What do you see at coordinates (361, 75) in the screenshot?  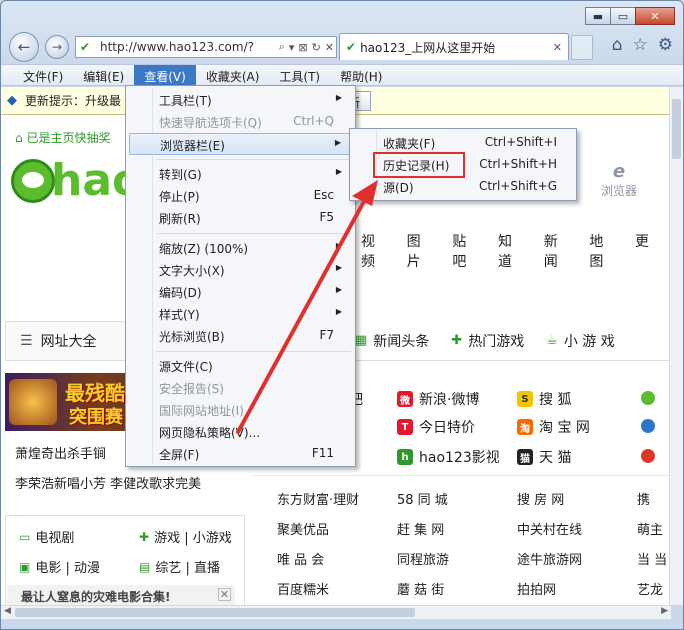 I see `menu-help: 帮助(H)` at bounding box center [361, 75].